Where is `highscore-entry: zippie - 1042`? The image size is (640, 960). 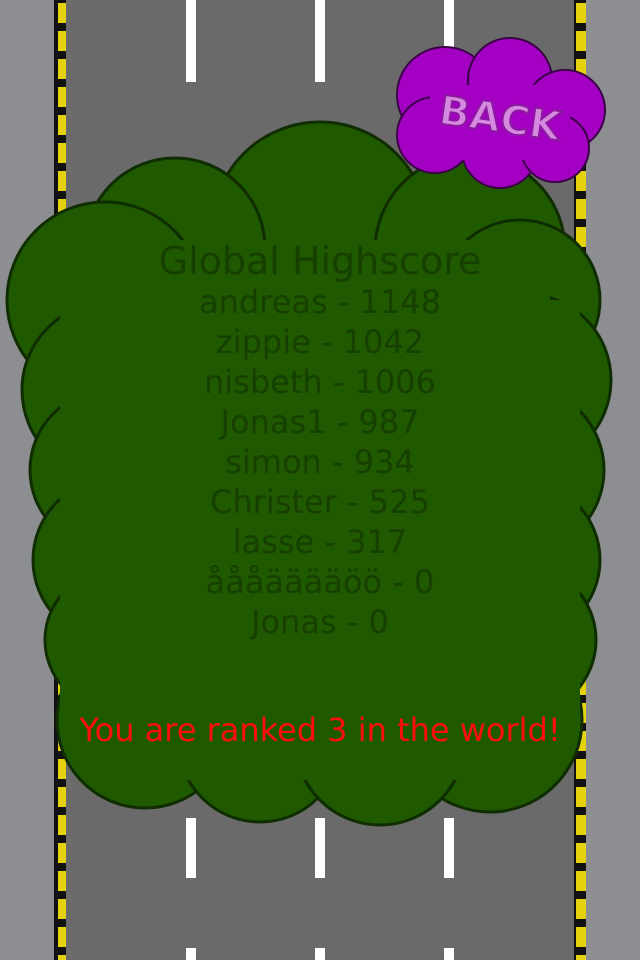
highscore-entry: zippie - 1042 is located at coordinates (320, 342).